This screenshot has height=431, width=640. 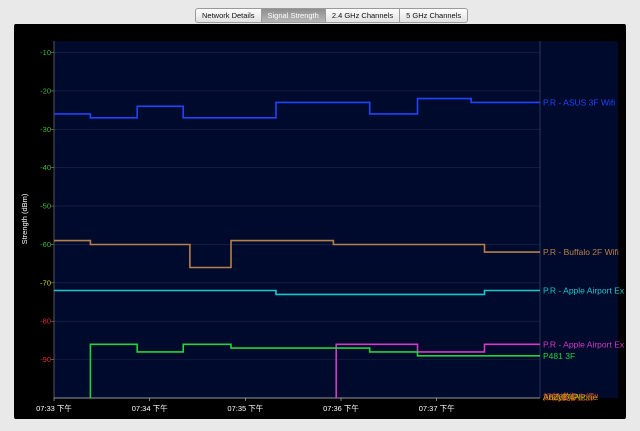 What do you see at coordinates (433, 15) in the screenshot?
I see `tab-5-ghz-channels: 5 GHz Channels` at bounding box center [433, 15].